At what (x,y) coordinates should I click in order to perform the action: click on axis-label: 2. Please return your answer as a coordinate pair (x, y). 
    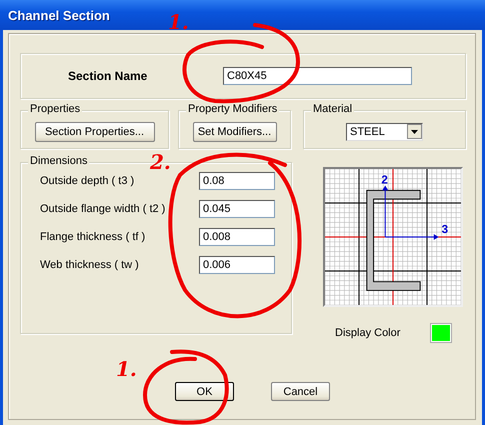
    Looking at the image, I should click on (384, 180).